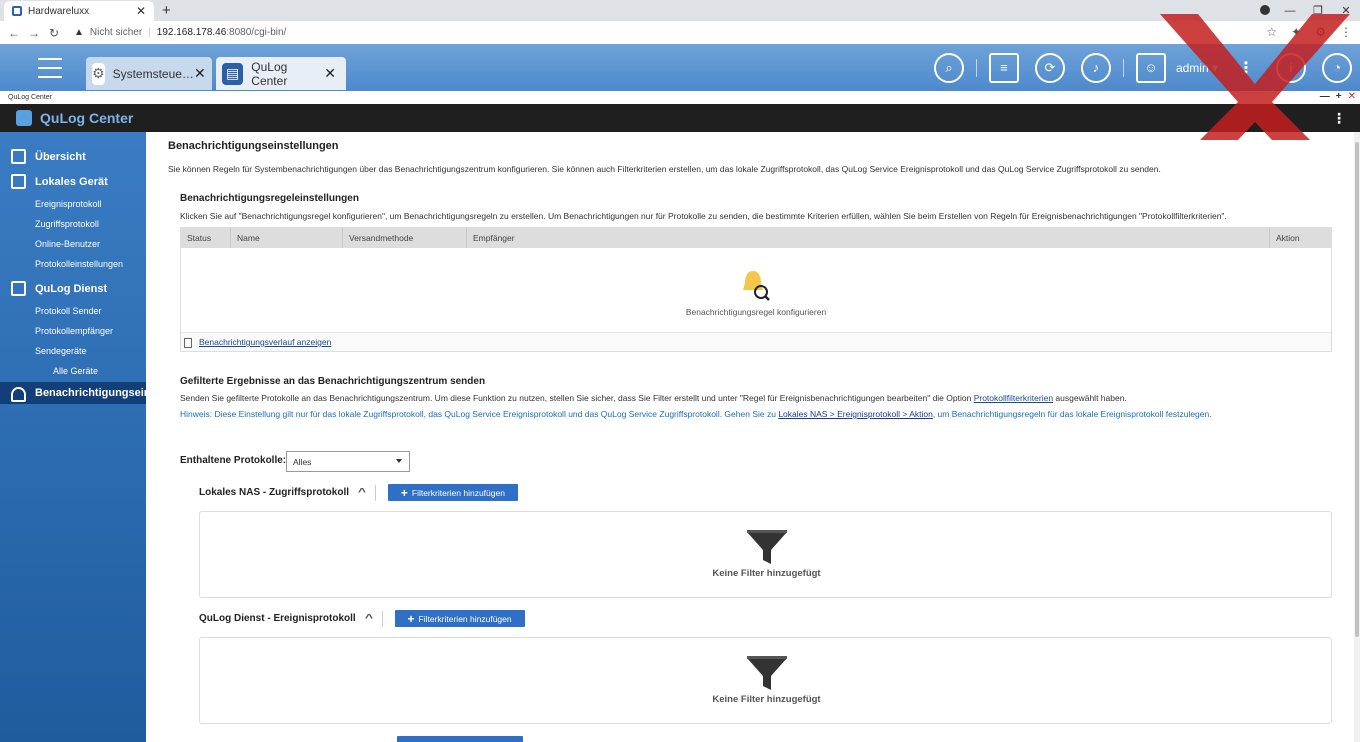 Image resolution: width=1360 pixels, height=742 pixels. I want to click on sidebar-item-label: Benachrichtigungseins, so click(90, 393).